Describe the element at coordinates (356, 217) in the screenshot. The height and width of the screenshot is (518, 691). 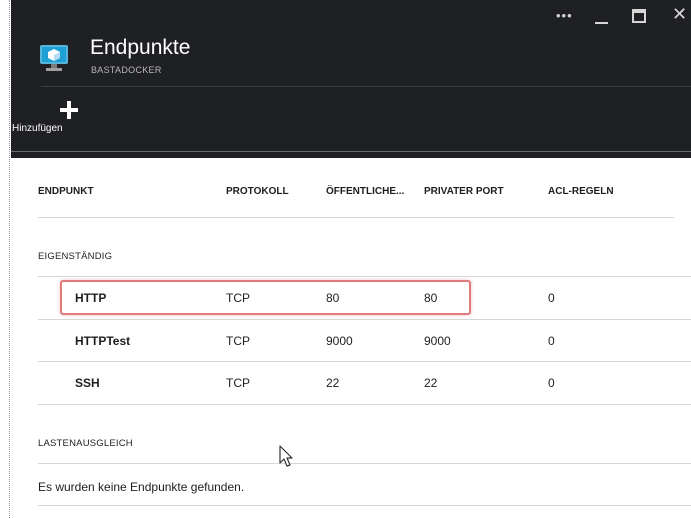
I see `header-separator` at that location.